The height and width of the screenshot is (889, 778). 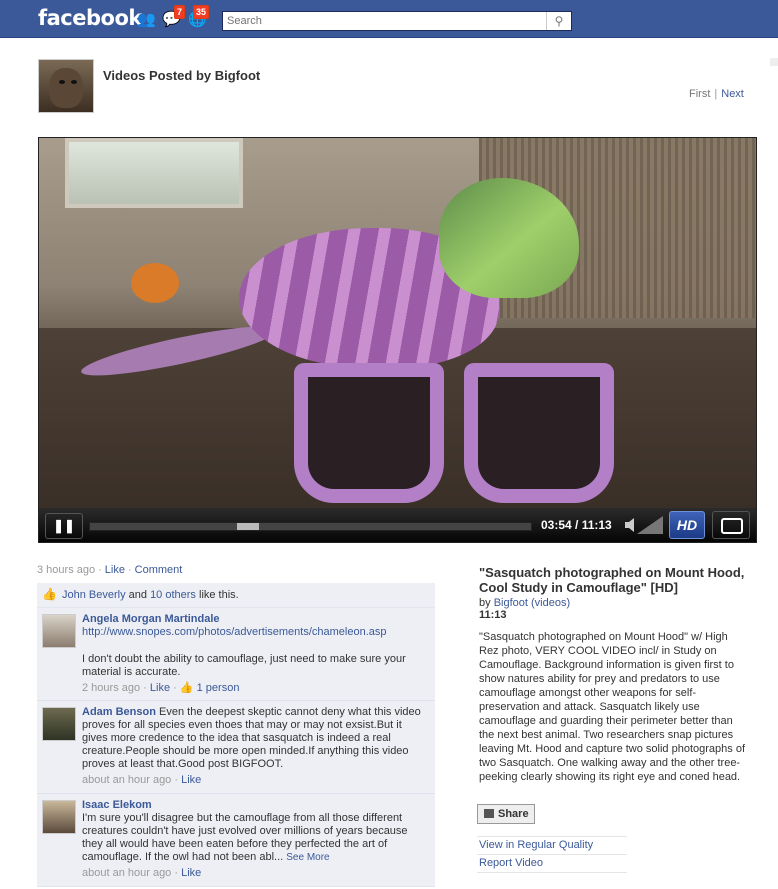 I want to click on like-link: Like, so click(x=115, y=570).